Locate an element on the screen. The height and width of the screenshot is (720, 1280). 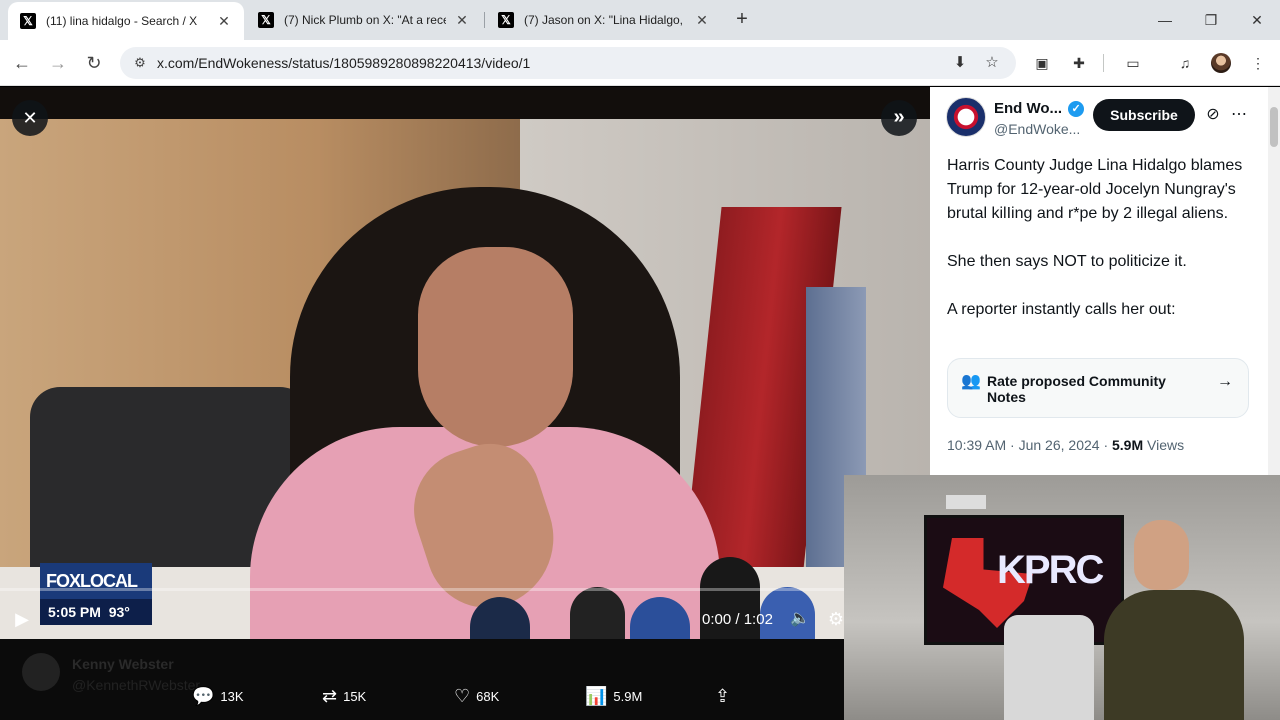
profile-avatar is located at coordinates (1221, 63).